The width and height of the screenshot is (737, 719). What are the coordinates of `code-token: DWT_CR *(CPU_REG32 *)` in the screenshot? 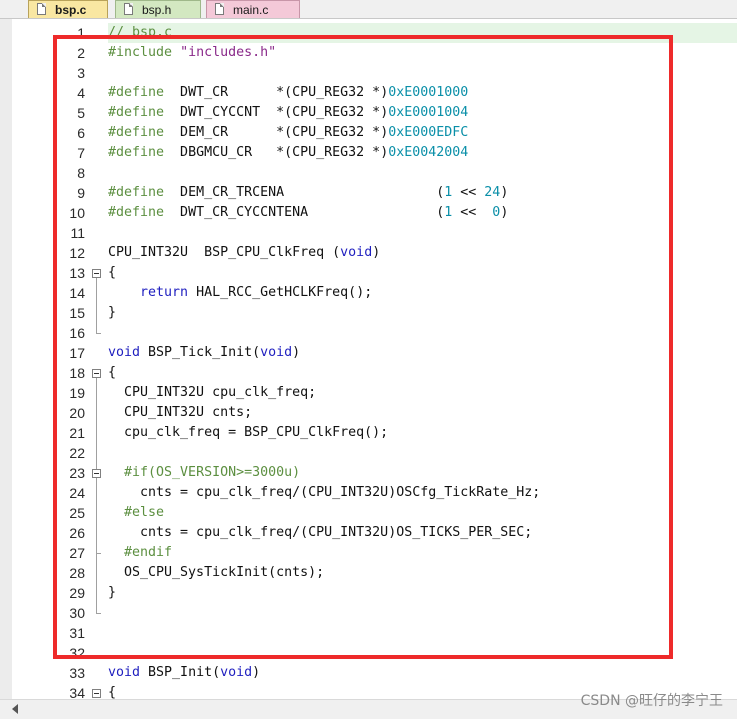 It's located at (276, 92).